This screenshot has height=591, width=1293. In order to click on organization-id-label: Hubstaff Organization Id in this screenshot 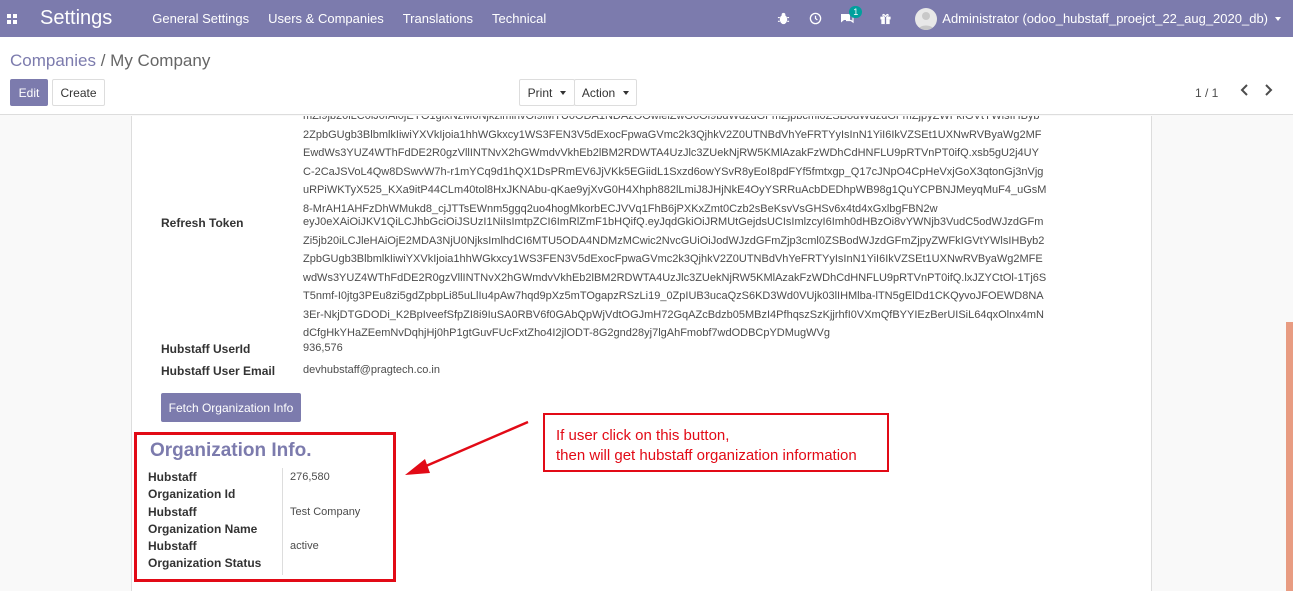, I will do `click(191, 486)`.